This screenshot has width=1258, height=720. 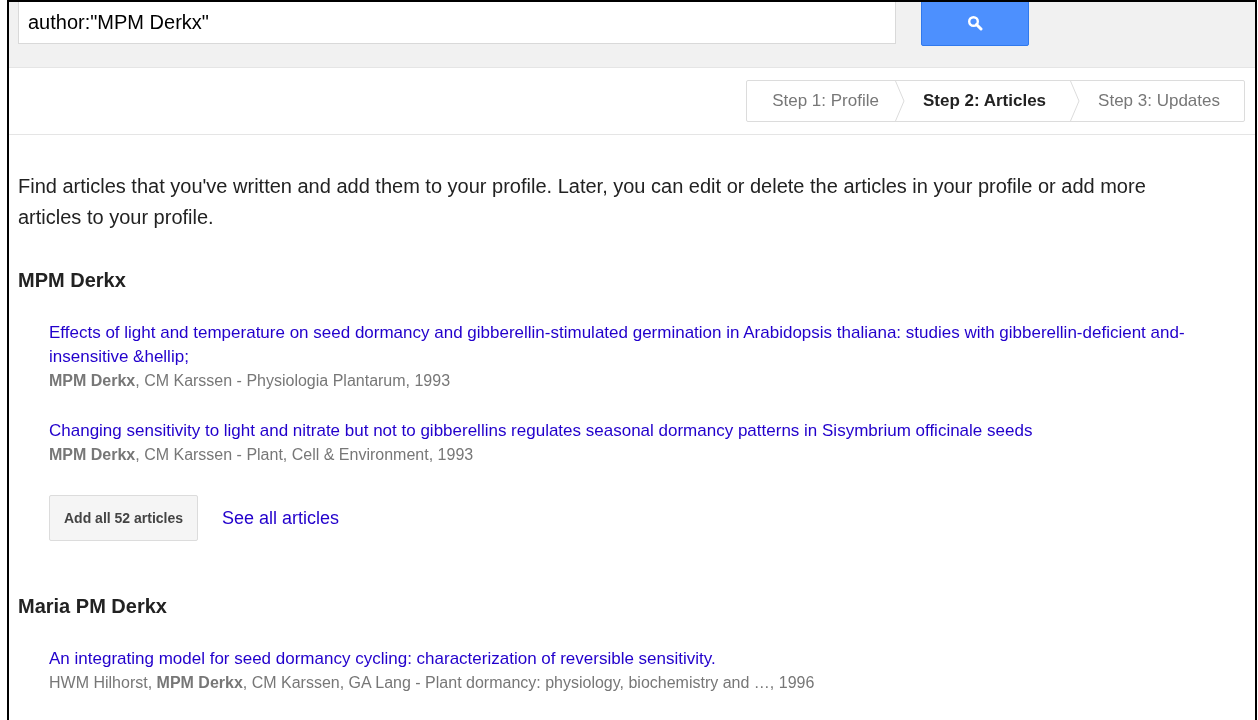 I want to click on search-button, so click(x=975, y=24).